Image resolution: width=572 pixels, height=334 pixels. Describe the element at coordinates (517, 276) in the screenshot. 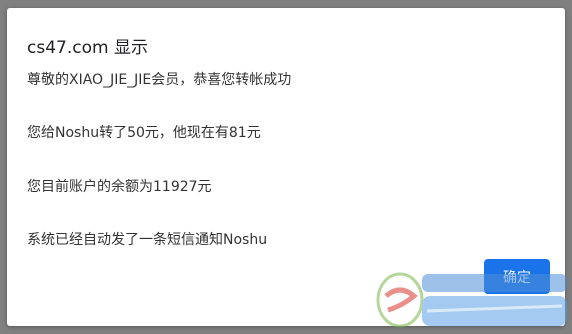

I see `ok-button: 确定` at that location.